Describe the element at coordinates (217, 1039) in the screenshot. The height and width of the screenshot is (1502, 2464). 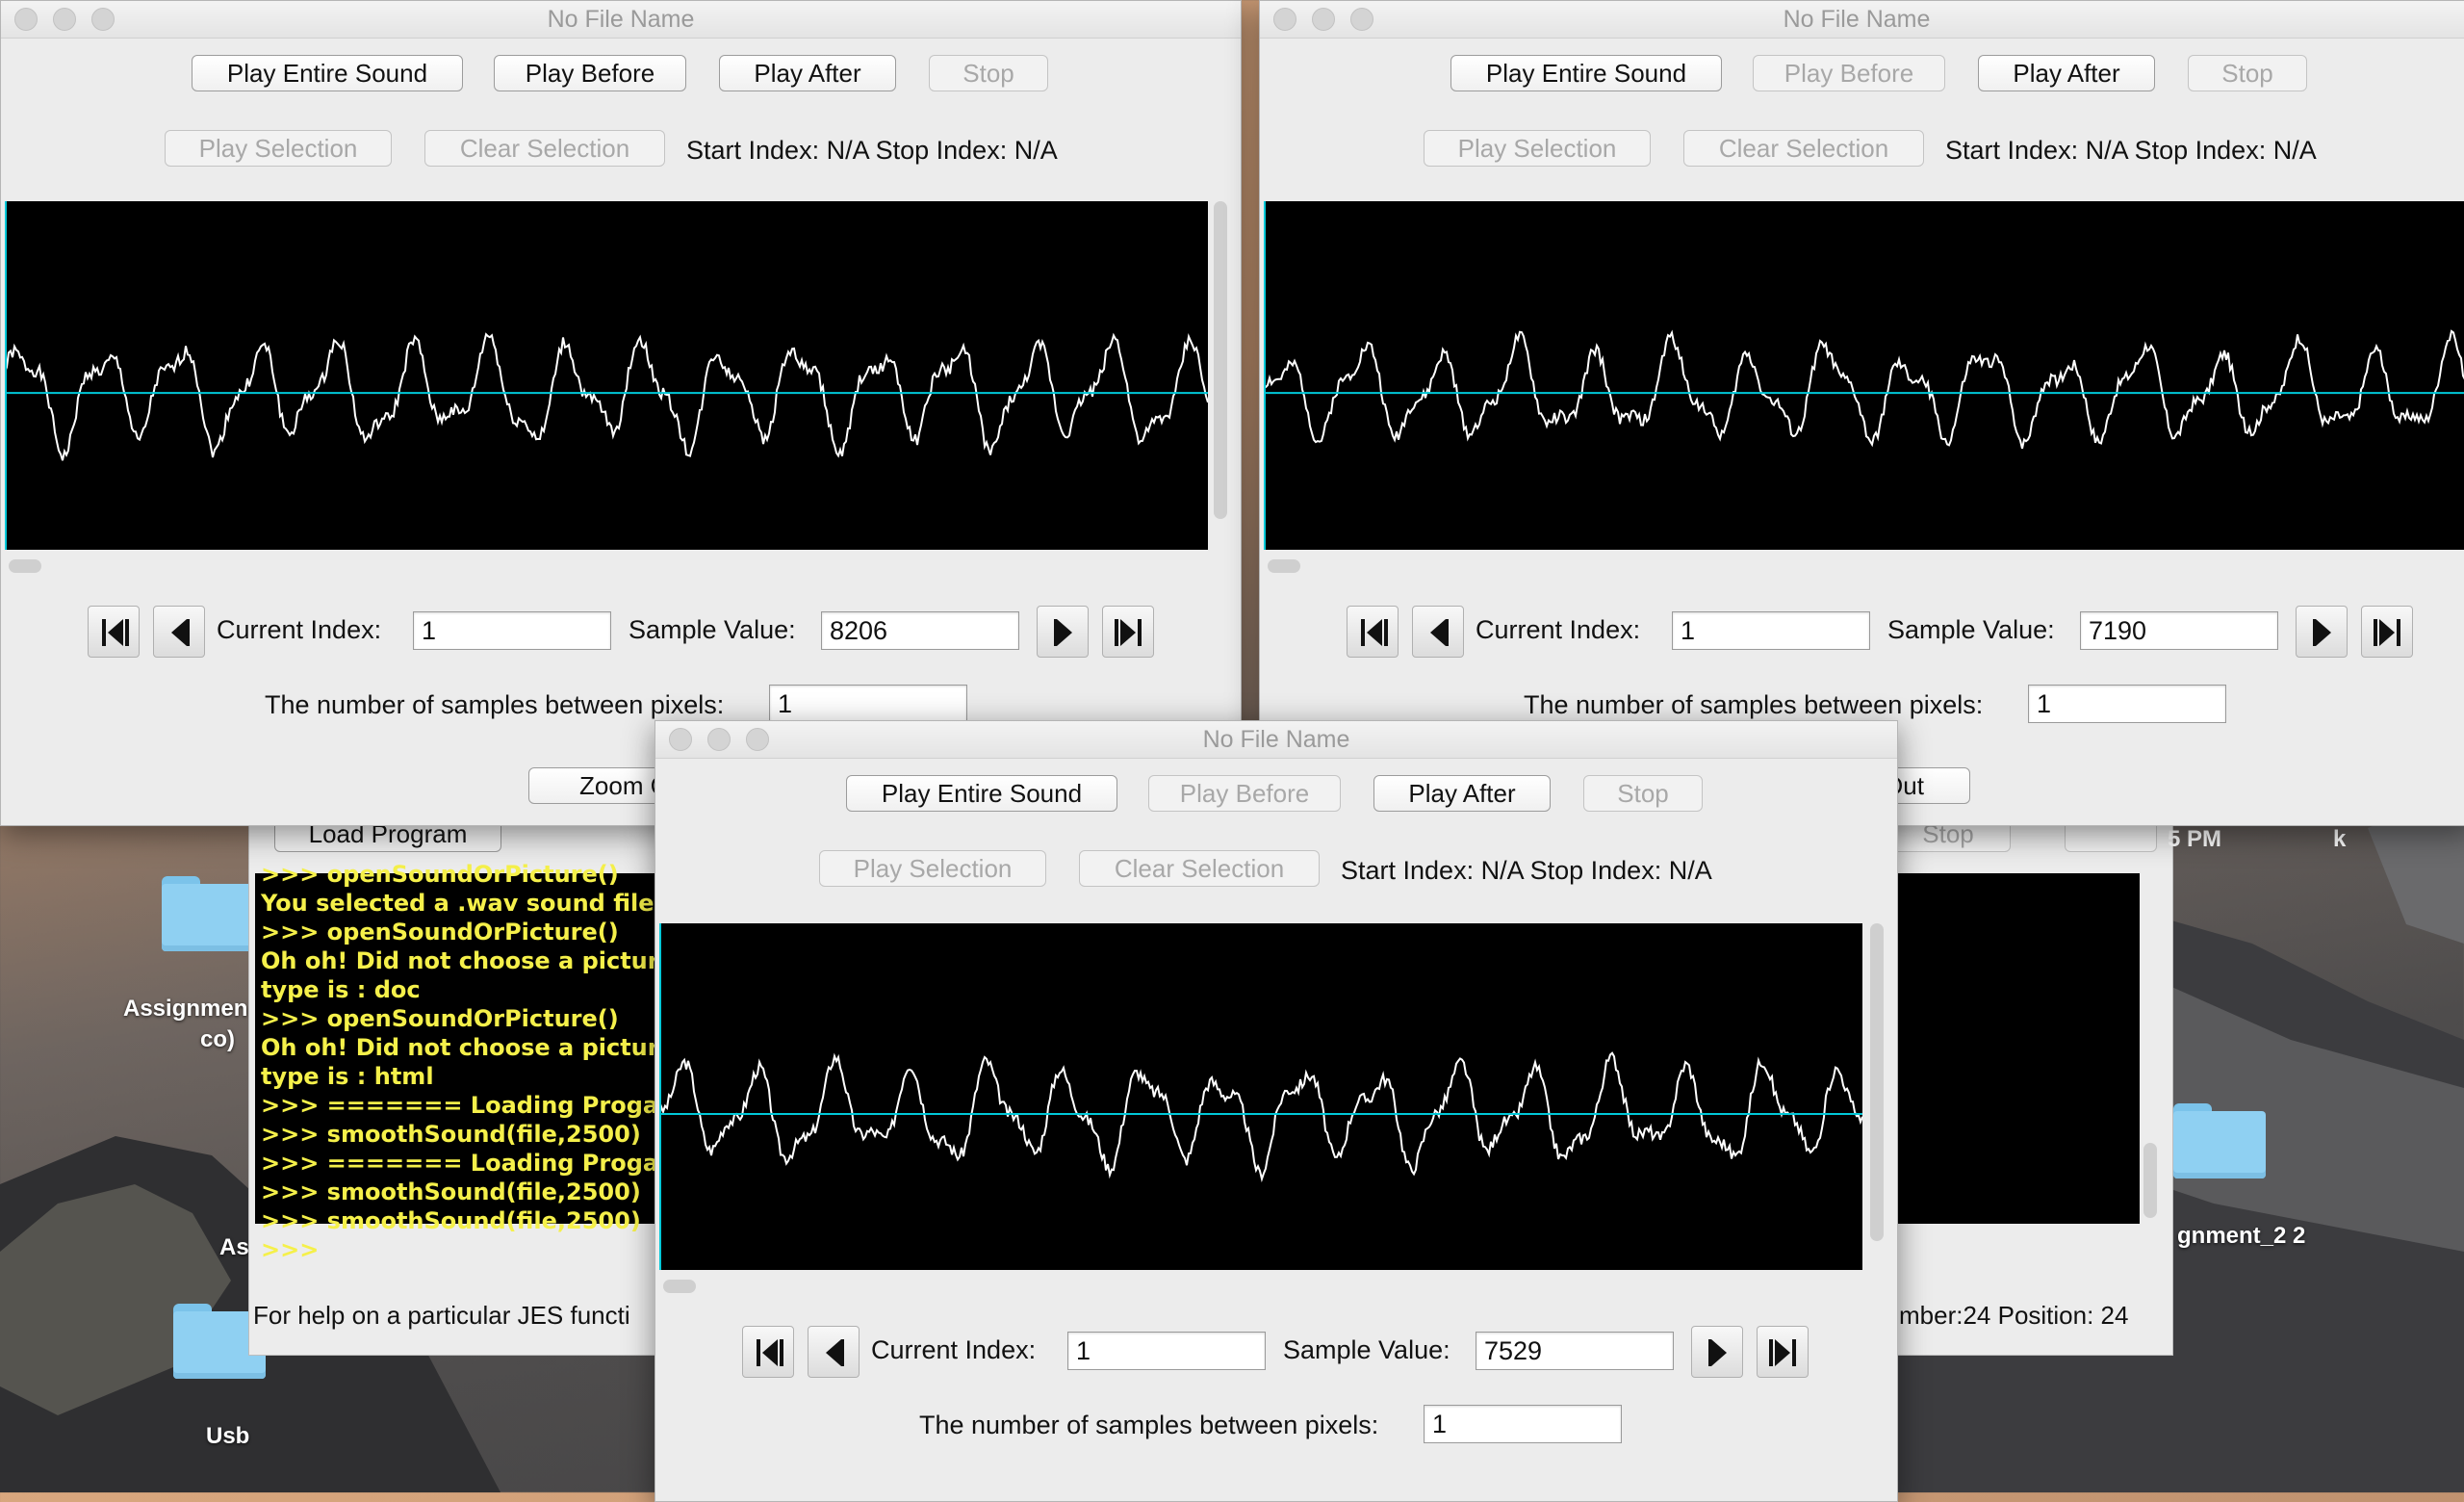
I see `desktop-label-co: co)` at that location.